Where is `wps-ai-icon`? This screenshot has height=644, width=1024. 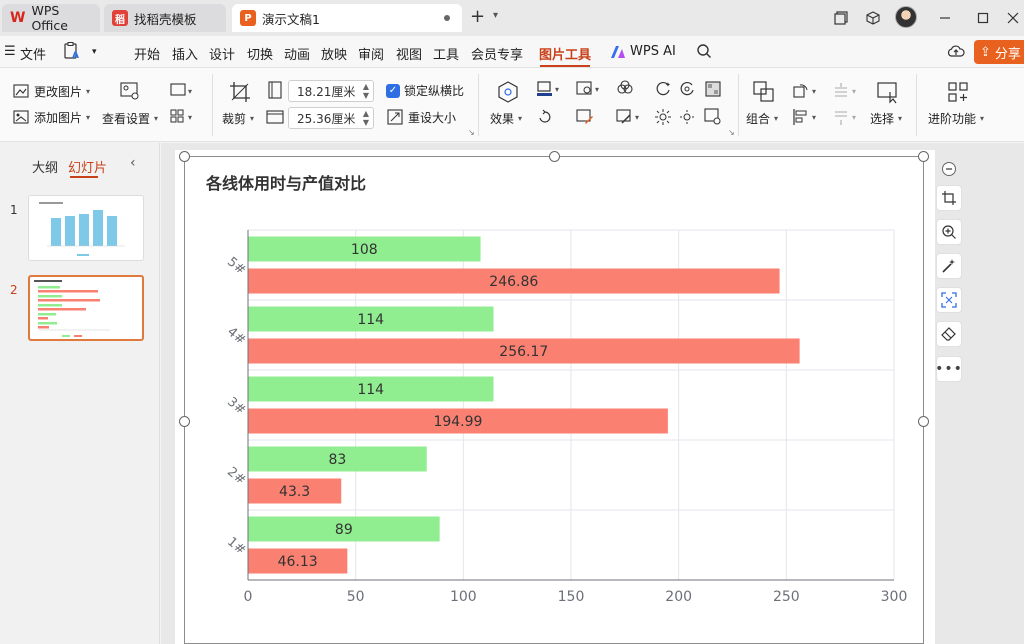 wps-ai-icon is located at coordinates (618, 54).